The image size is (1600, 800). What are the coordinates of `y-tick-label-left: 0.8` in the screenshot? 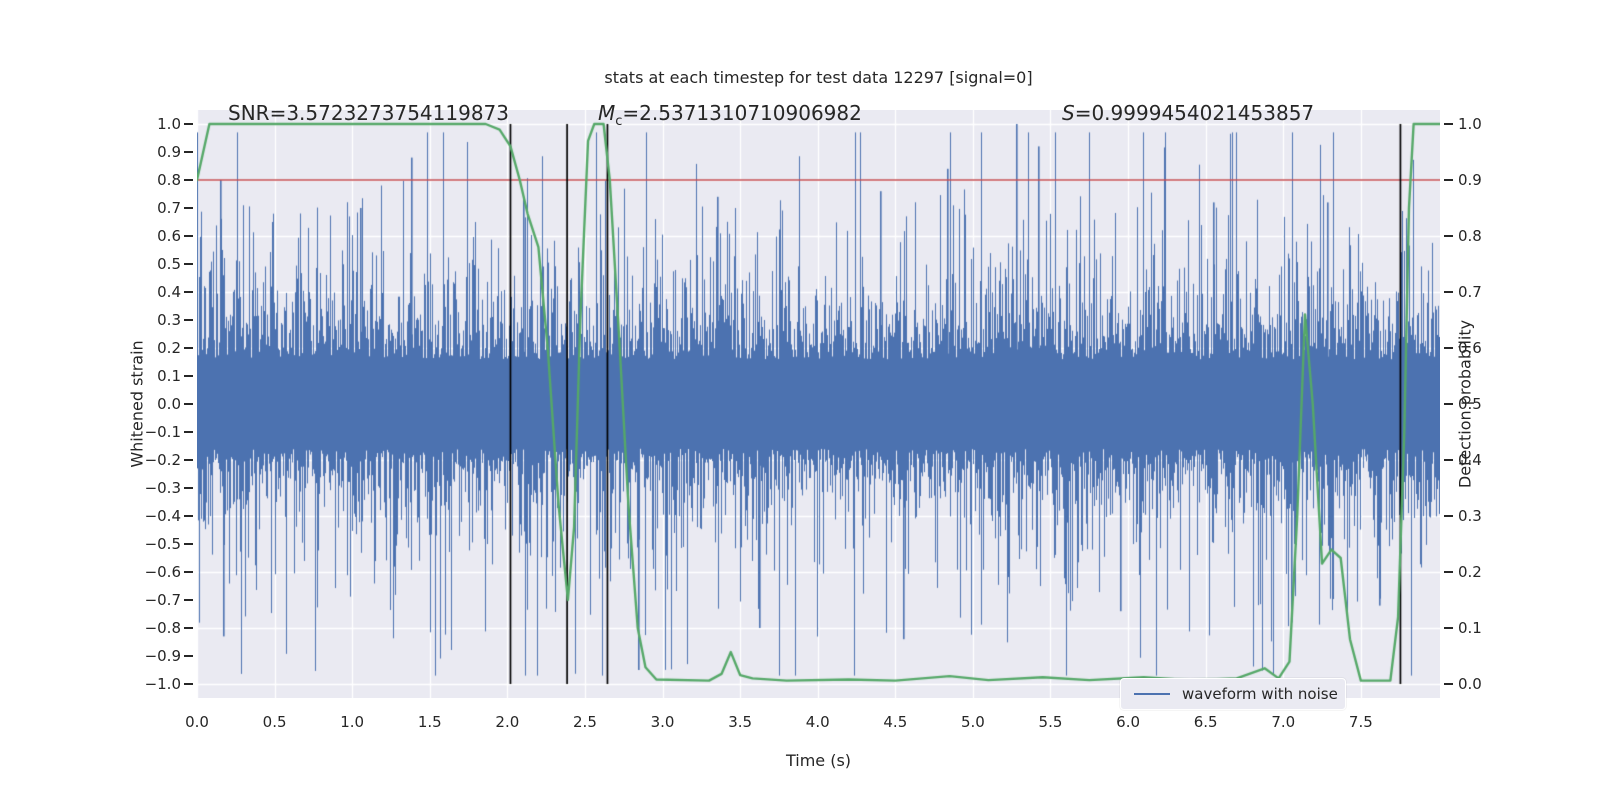 It's located at (169, 180).